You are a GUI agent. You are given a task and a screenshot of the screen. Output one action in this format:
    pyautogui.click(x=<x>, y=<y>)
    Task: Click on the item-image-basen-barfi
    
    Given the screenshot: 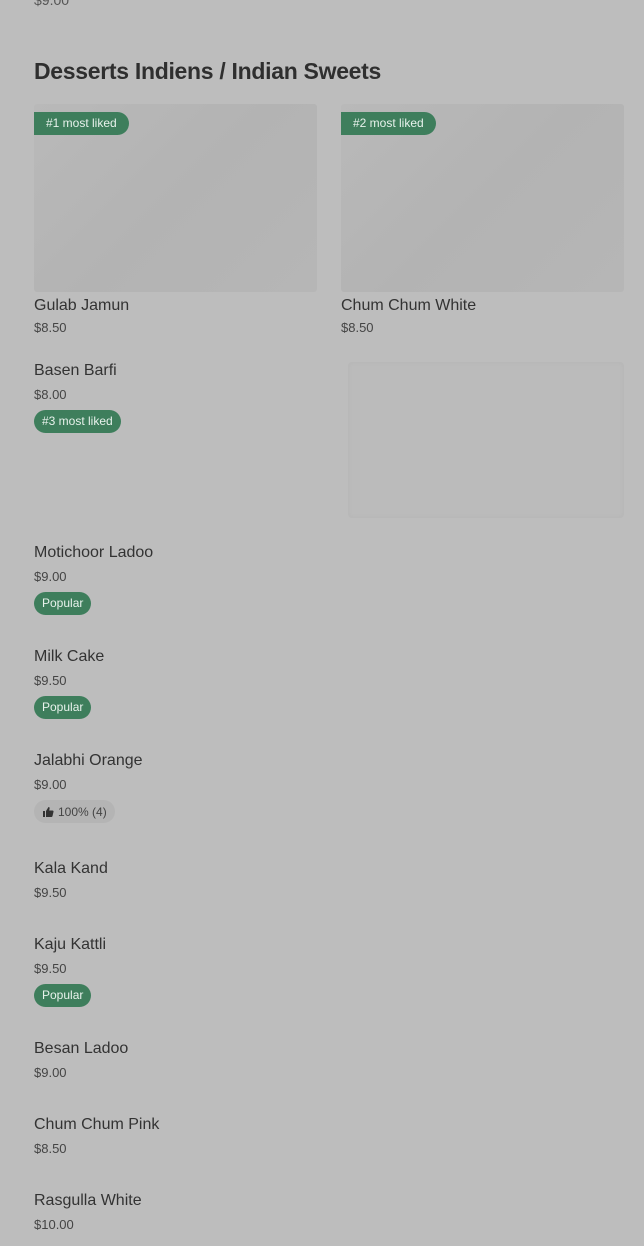 What is the action you would take?
    pyautogui.click(x=486, y=440)
    